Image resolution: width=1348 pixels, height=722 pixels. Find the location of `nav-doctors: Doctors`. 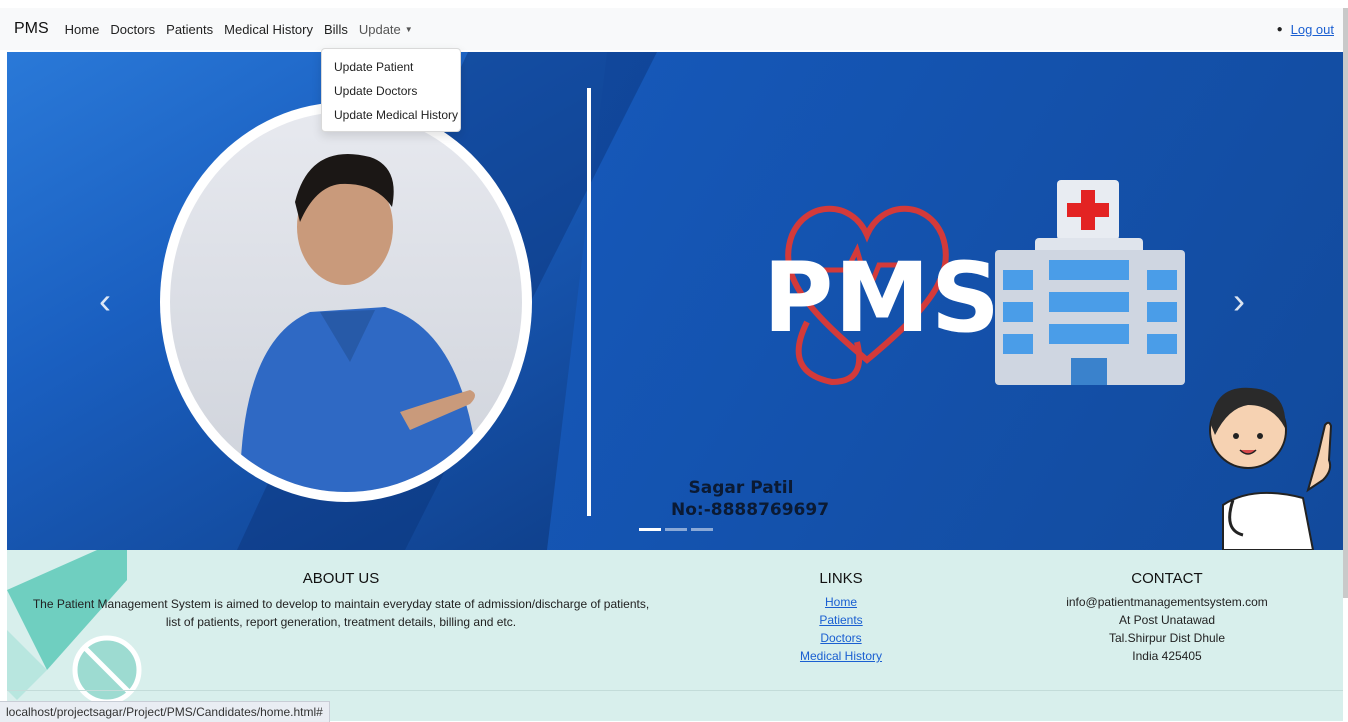

nav-doctors: Doctors is located at coordinates (132, 29).